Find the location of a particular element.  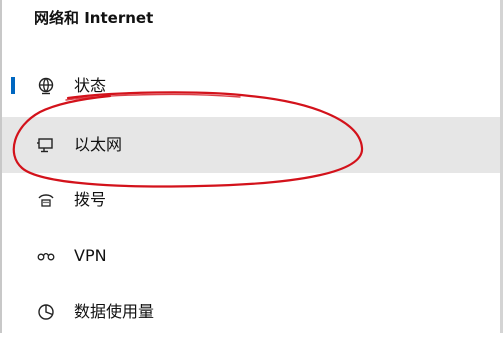

nav-item-label: 拨号 is located at coordinates (90, 199).